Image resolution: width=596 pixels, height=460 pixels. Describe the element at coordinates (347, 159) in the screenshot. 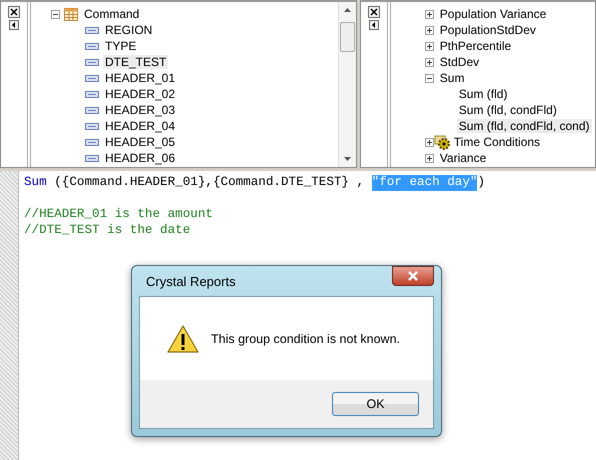

I see `scroll-down-icon` at that location.